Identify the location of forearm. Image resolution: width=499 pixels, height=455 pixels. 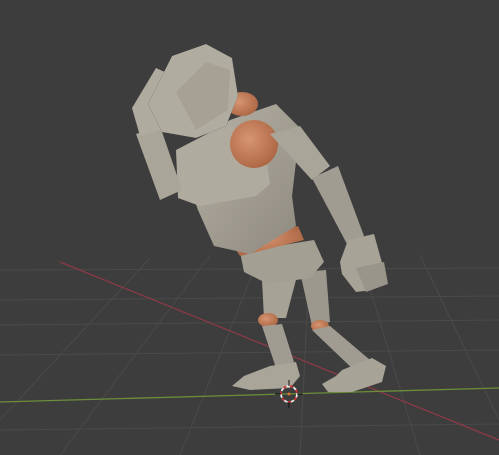
(338, 206).